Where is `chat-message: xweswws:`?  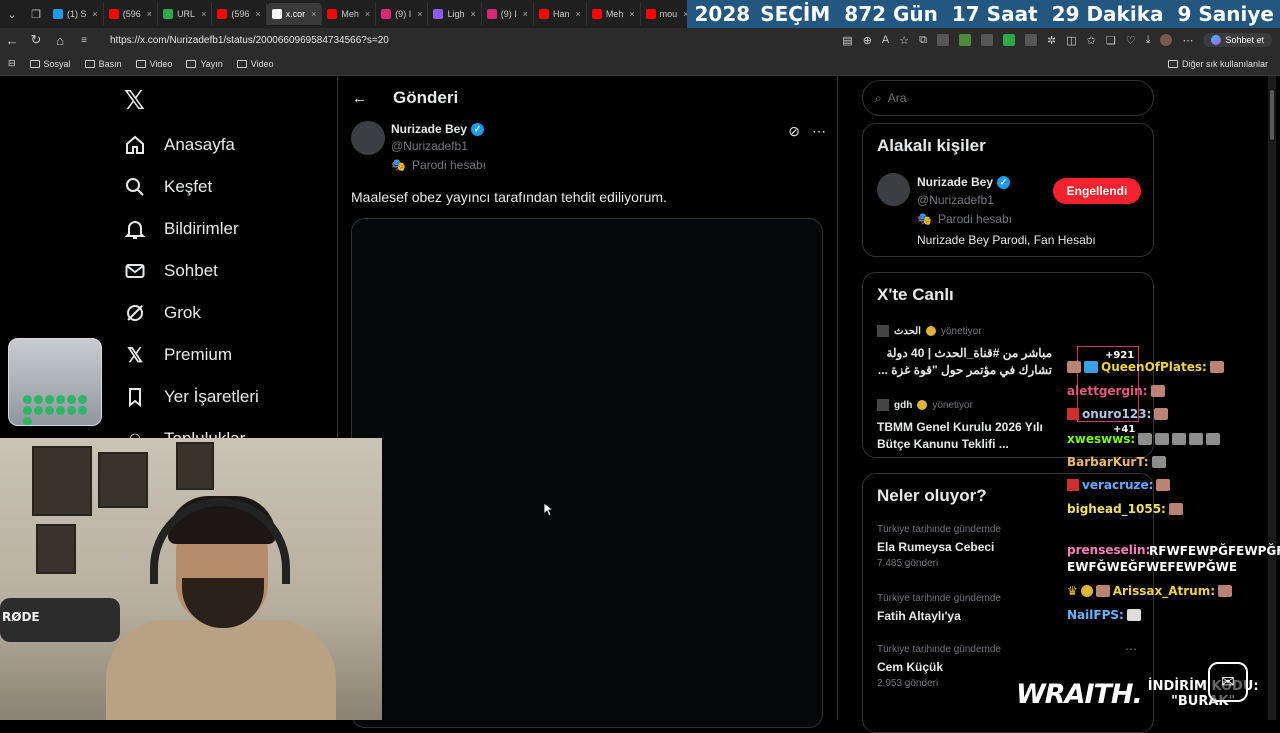 chat-message: xweswws: is located at coordinates (1144, 439).